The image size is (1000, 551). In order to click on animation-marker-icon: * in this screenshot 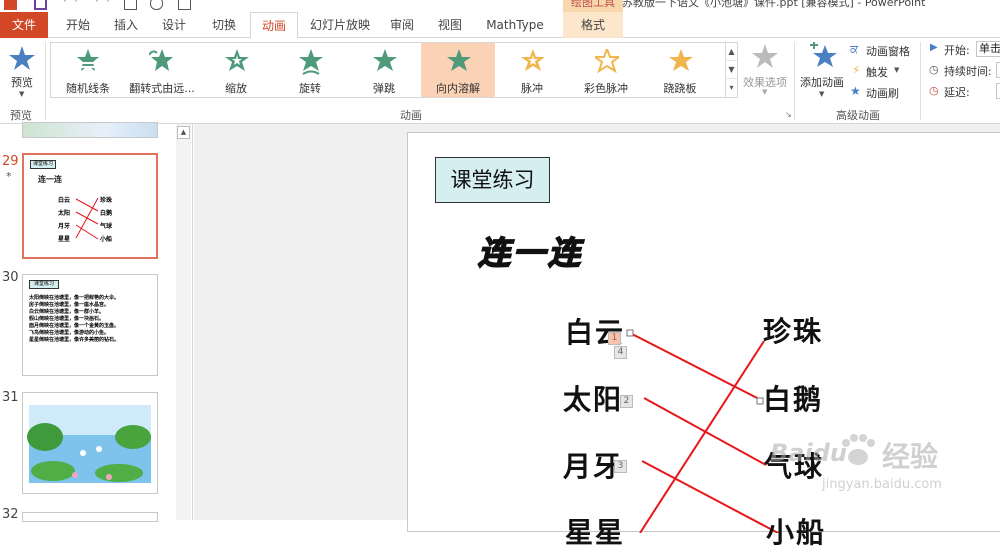, I will do `click(9, 176)`.